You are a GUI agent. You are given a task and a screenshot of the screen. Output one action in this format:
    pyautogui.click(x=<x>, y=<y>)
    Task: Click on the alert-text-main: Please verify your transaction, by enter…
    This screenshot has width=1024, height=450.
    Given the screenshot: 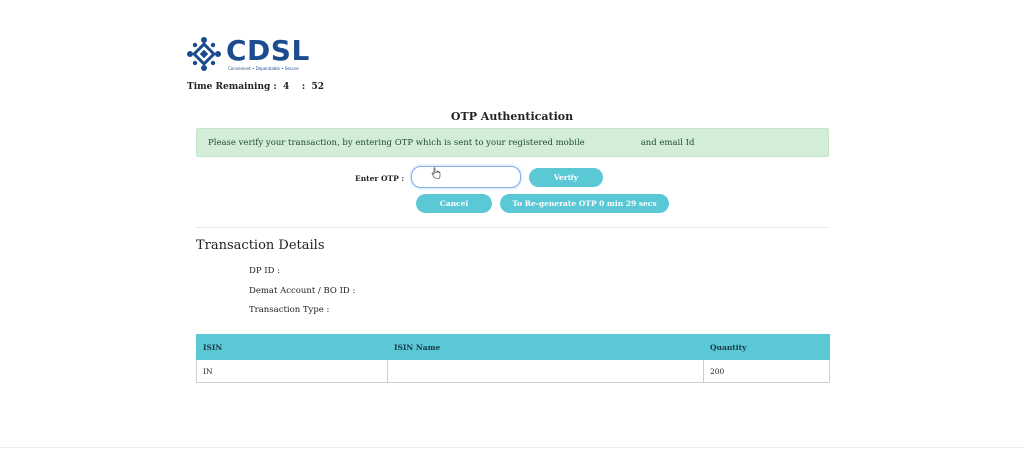 What is the action you would take?
    pyautogui.click(x=396, y=142)
    